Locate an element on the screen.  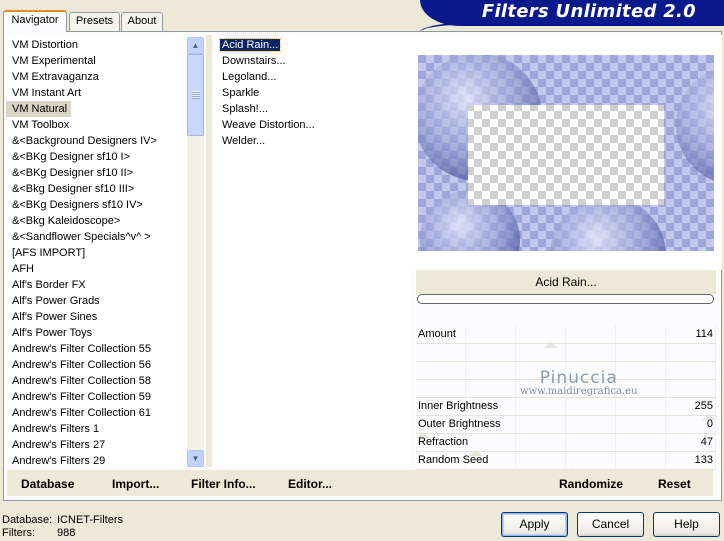
chevron-up-icon: ▲ is located at coordinates (195, 45).